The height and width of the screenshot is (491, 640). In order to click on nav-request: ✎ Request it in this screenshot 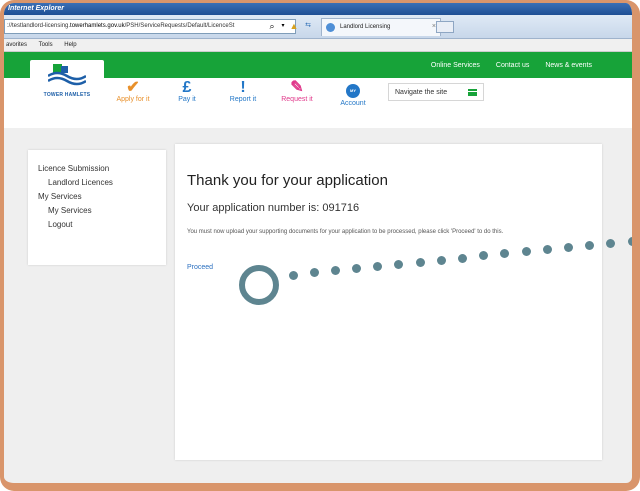, I will do `click(297, 90)`.